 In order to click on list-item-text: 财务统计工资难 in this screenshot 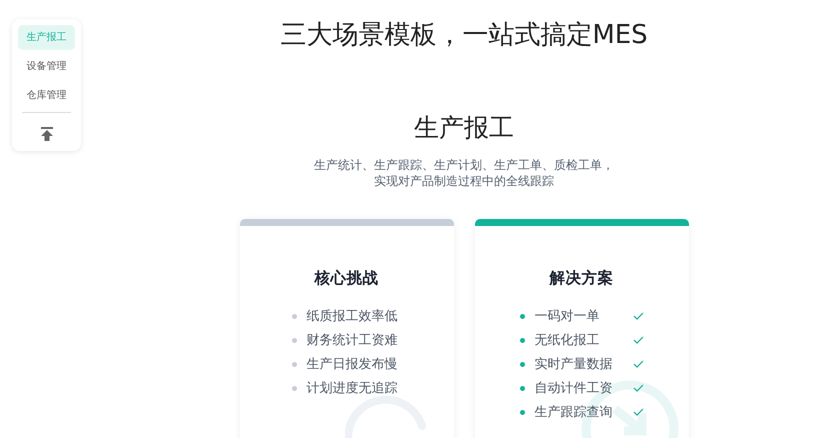, I will do `click(352, 341)`.